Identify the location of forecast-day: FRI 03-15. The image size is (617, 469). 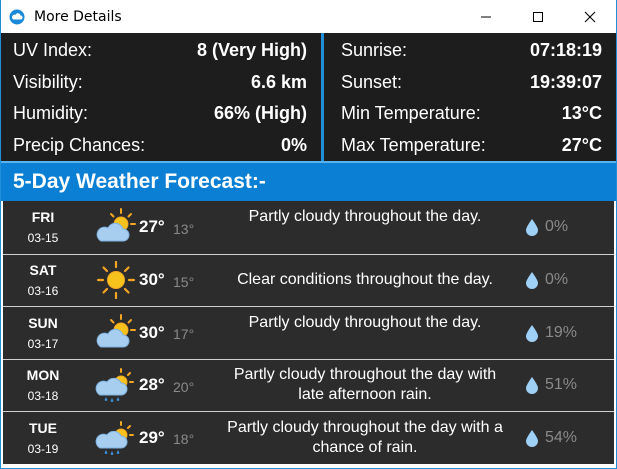
(43, 227).